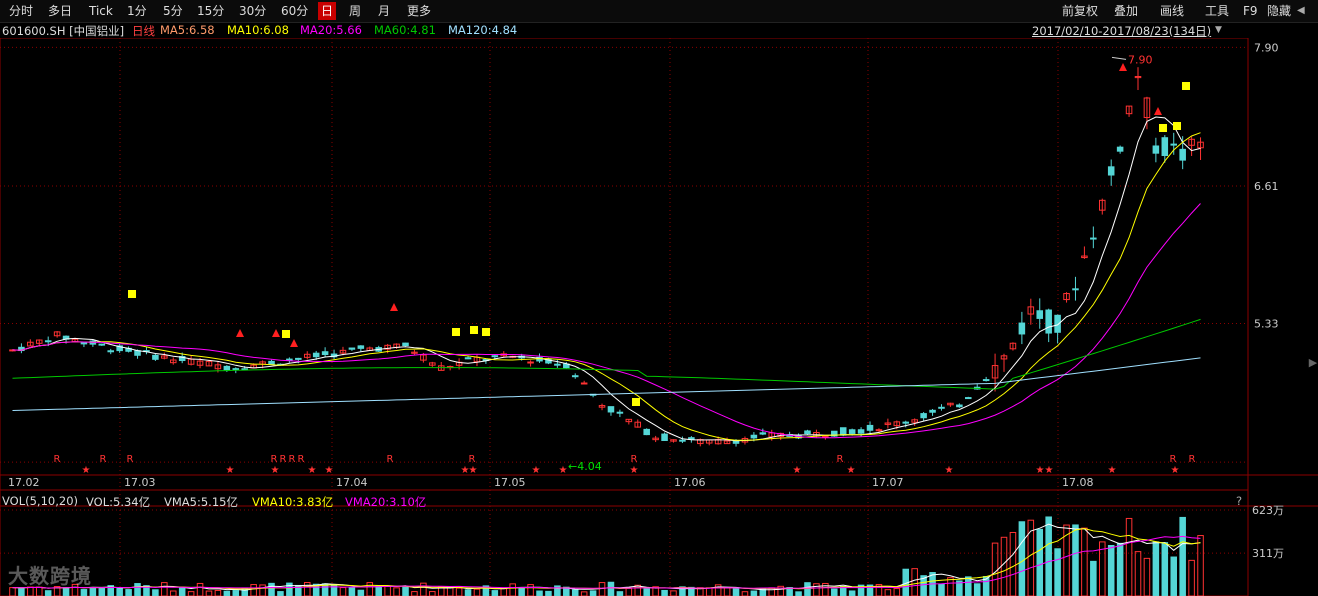 This screenshot has width=1318, height=596. What do you see at coordinates (1217, 11) in the screenshot?
I see `tools-button: 工具` at bounding box center [1217, 11].